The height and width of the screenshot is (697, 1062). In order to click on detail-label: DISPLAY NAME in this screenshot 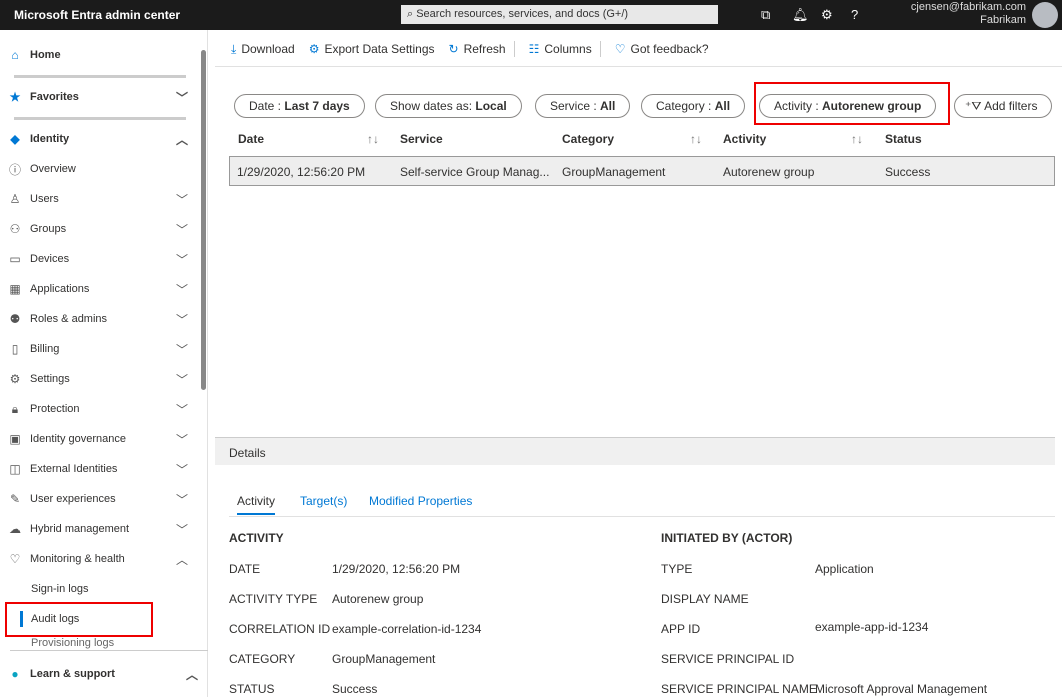, I will do `click(705, 599)`.